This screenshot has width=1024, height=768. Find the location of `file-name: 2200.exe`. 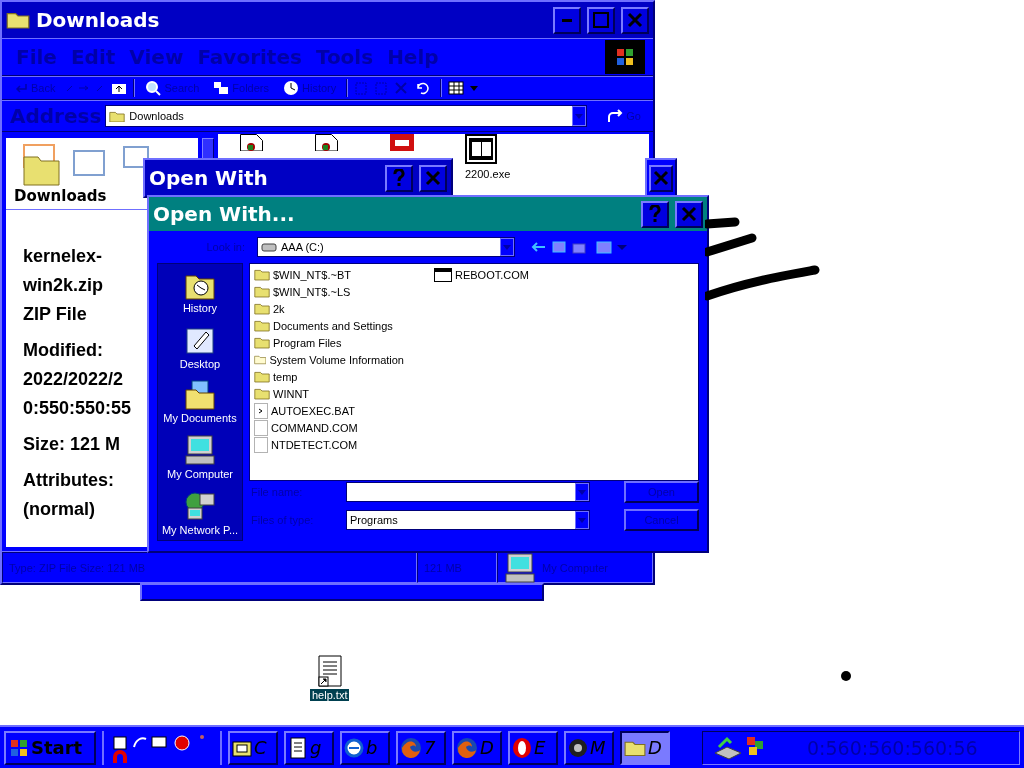

file-name: 2200.exe is located at coordinates (488, 174).